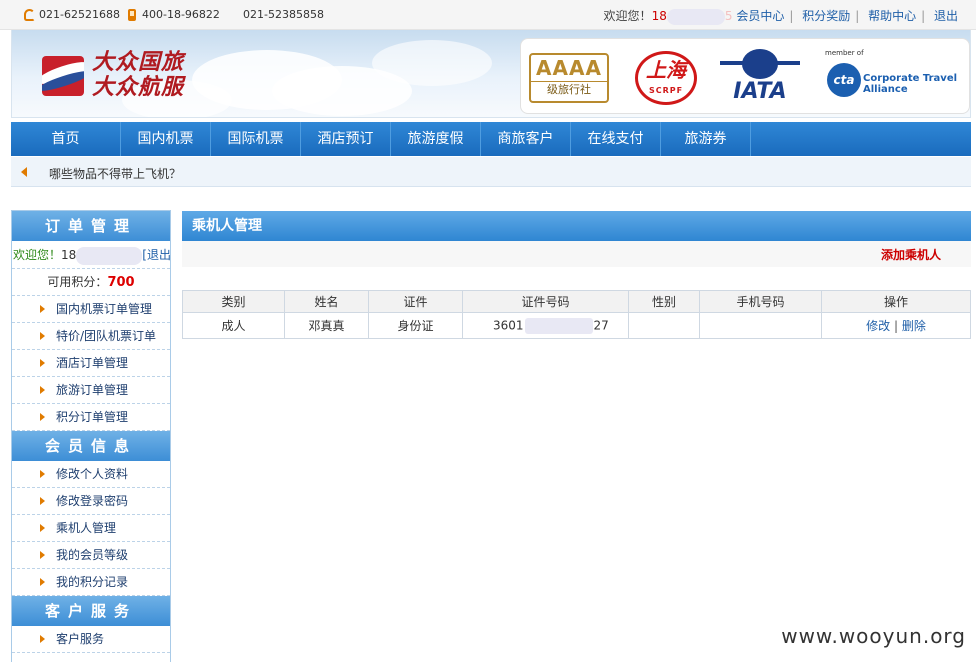 Image resolution: width=976 pixels, height=662 pixels. Describe the element at coordinates (576, 226) in the screenshot. I see `page-title: 乘机人管理` at that location.